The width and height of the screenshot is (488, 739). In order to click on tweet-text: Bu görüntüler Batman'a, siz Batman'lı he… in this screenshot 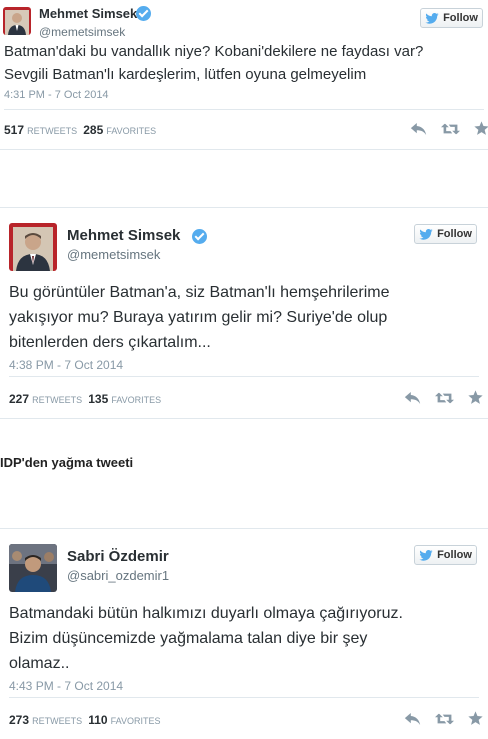, I will do `click(199, 317)`.